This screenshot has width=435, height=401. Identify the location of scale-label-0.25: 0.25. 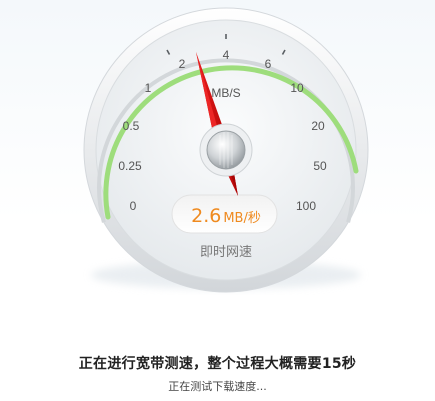
(130, 166).